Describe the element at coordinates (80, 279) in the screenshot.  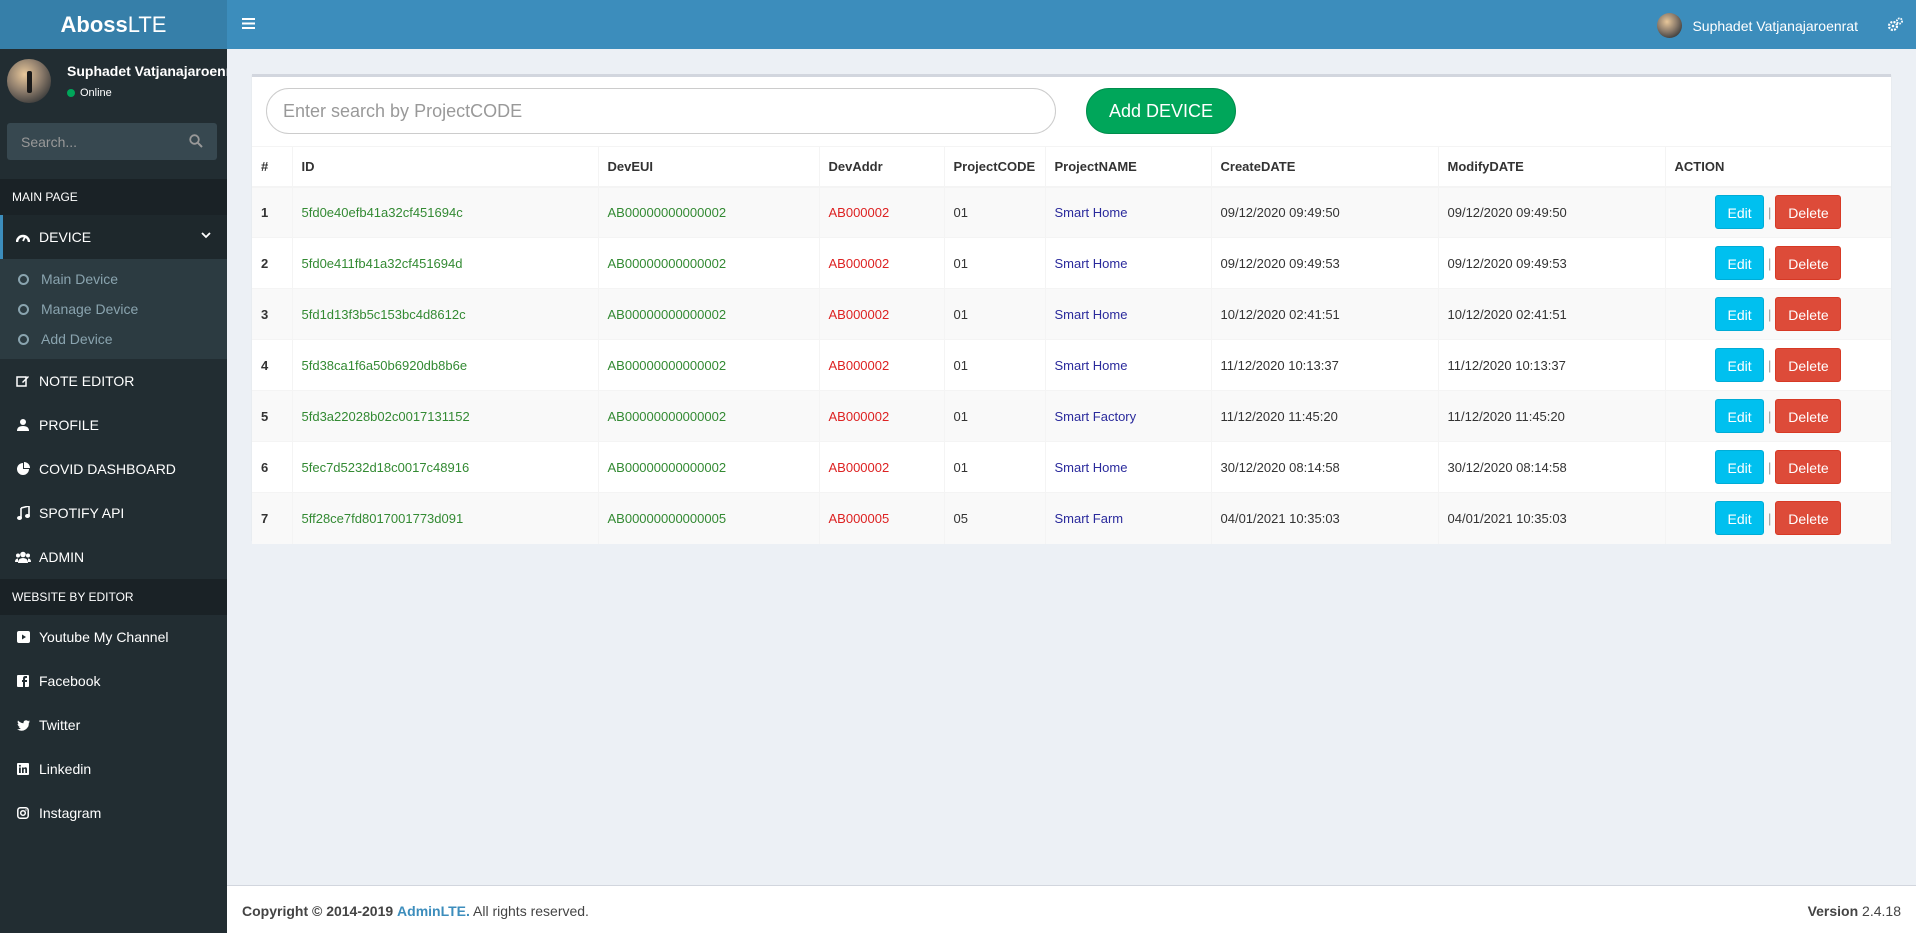
I see `sidebar-subitem-label: Main Device` at that location.